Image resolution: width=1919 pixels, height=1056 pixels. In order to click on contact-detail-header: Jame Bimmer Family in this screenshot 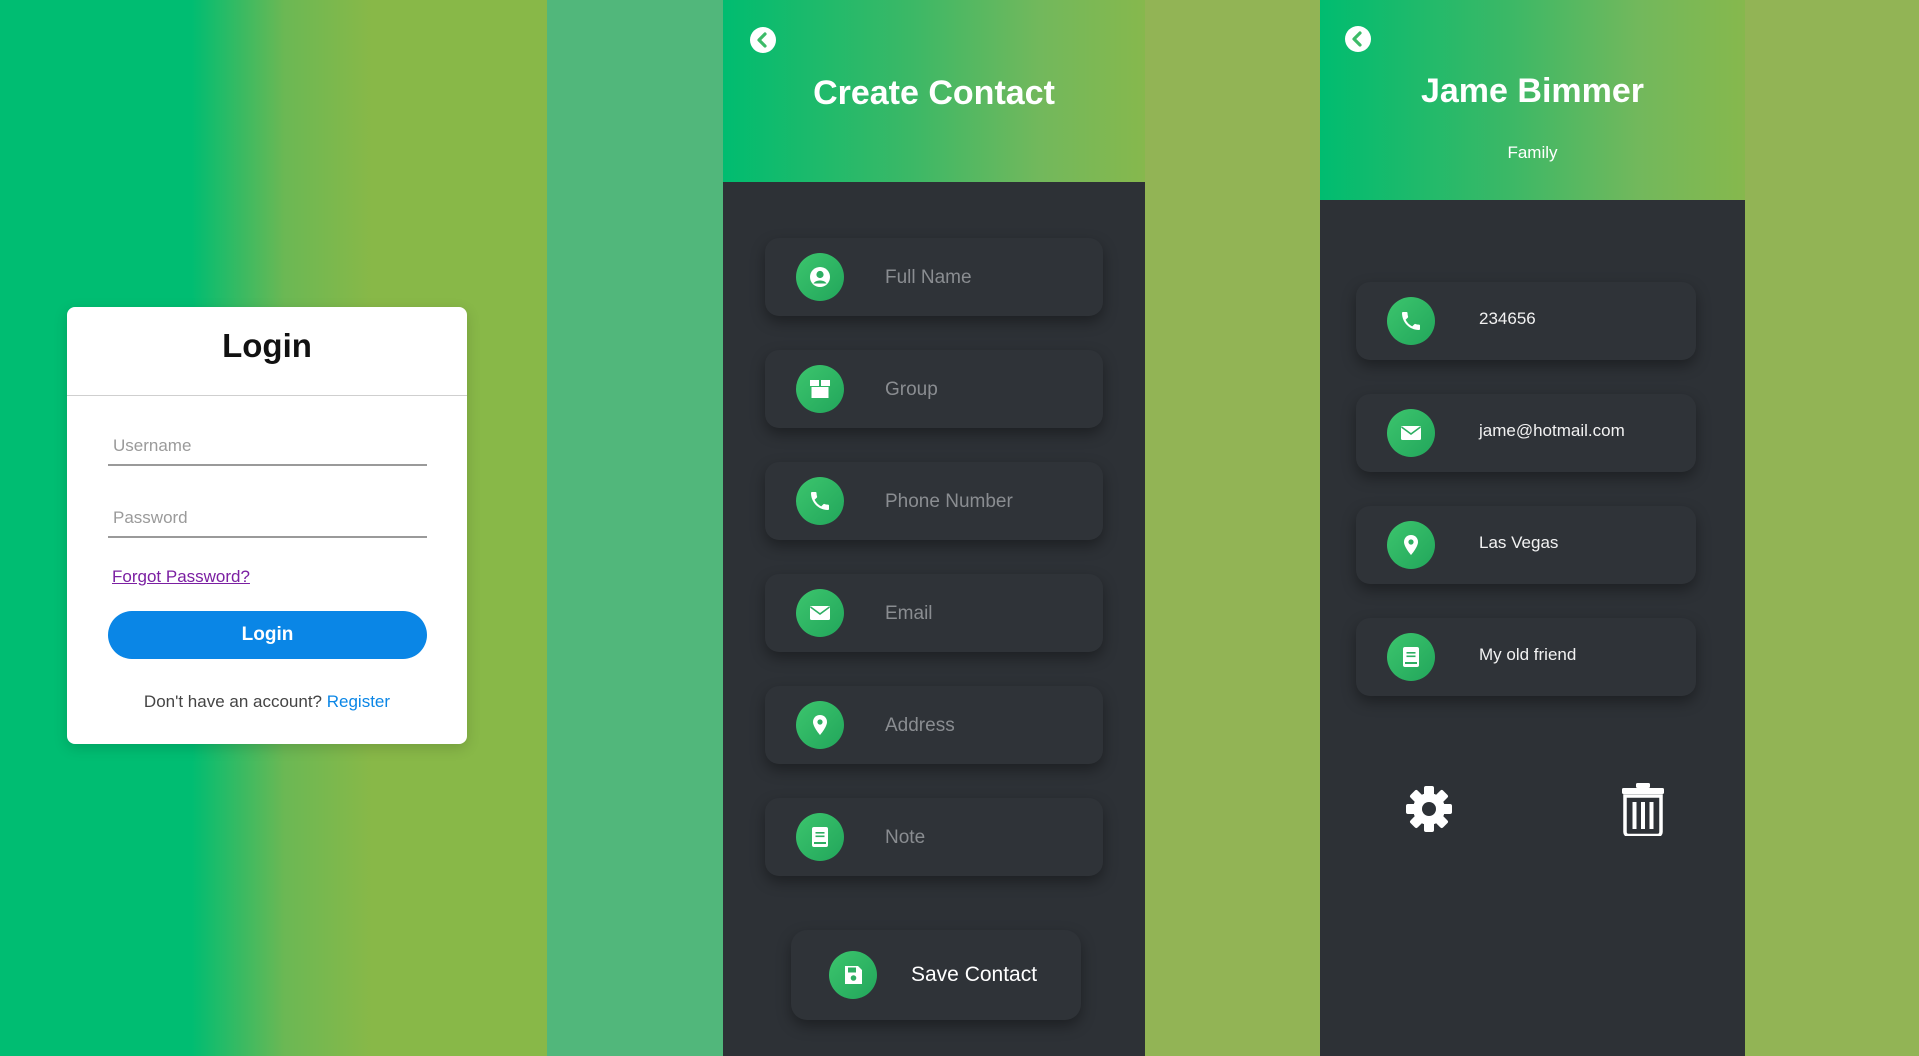, I will do `click(1532, 100)`.